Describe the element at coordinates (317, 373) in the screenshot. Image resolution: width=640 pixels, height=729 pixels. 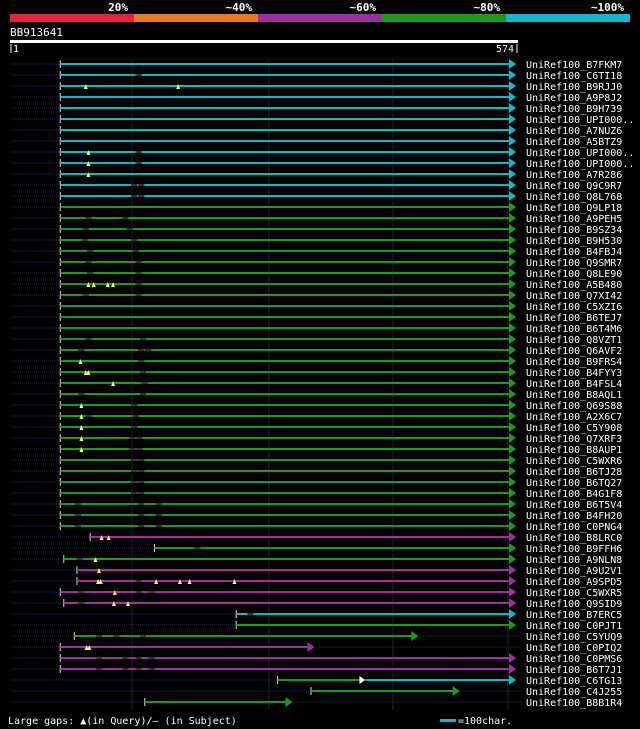
I see `hit-row: UniRef100_B4FYY3` at that location.